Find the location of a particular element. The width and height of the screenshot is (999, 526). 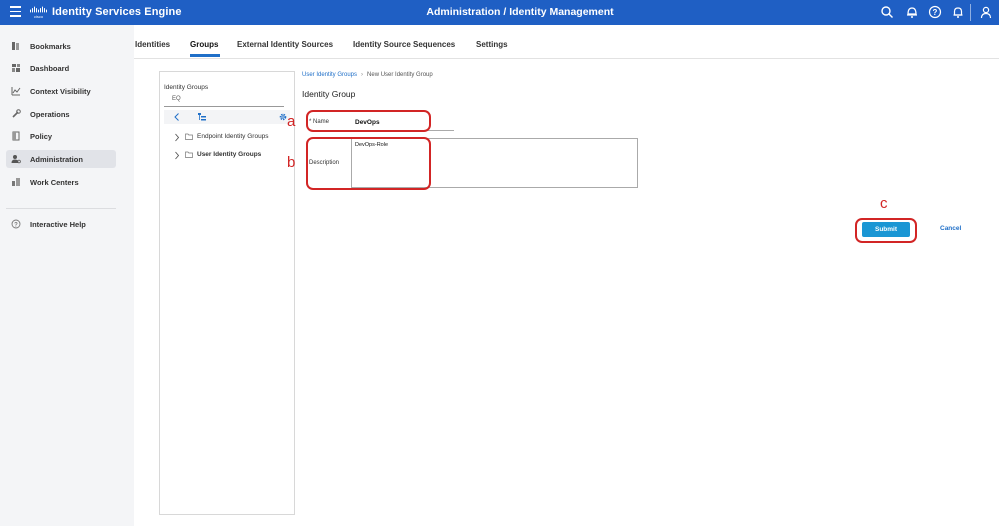

search-icon is located at coordinates (887, 12).